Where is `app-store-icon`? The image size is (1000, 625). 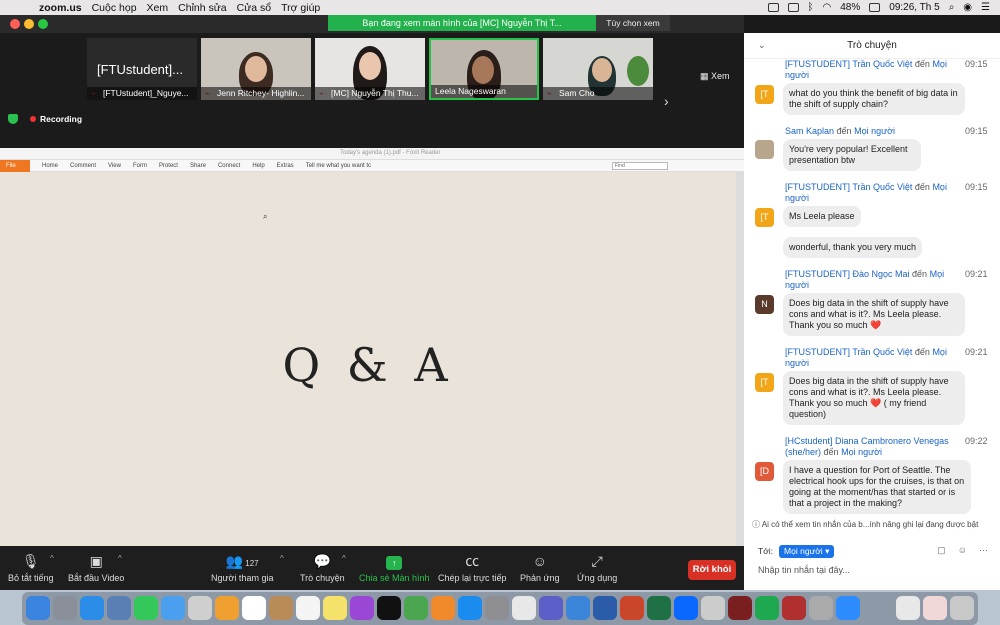
app-store-icon is located at coordinates (470, 608).